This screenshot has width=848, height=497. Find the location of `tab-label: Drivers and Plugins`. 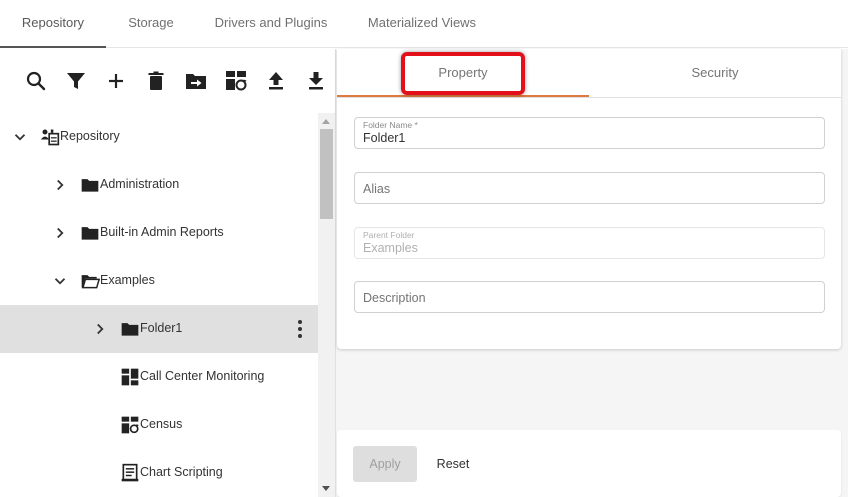

tab-label: Drivers and Plugins is located at coordinates (271, 22).